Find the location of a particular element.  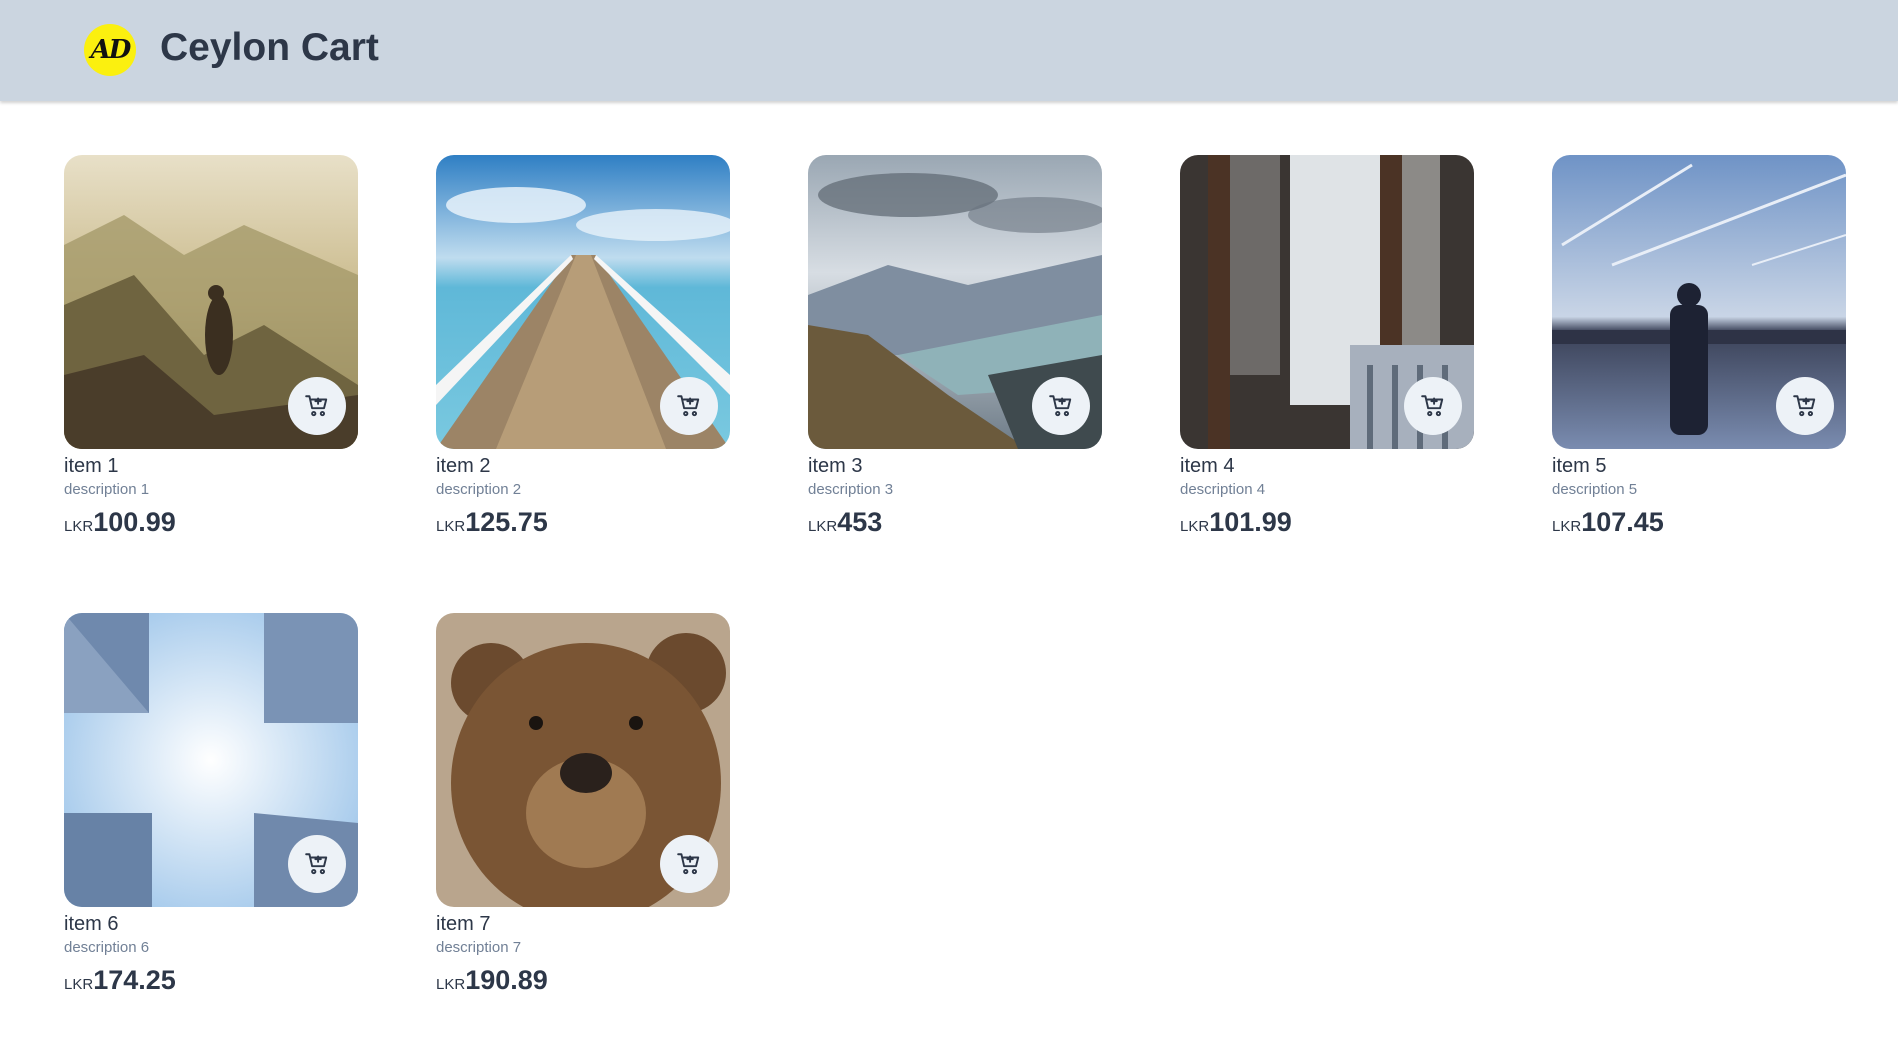

product-price: LKR190.89 is located at coordinates (583, 982).